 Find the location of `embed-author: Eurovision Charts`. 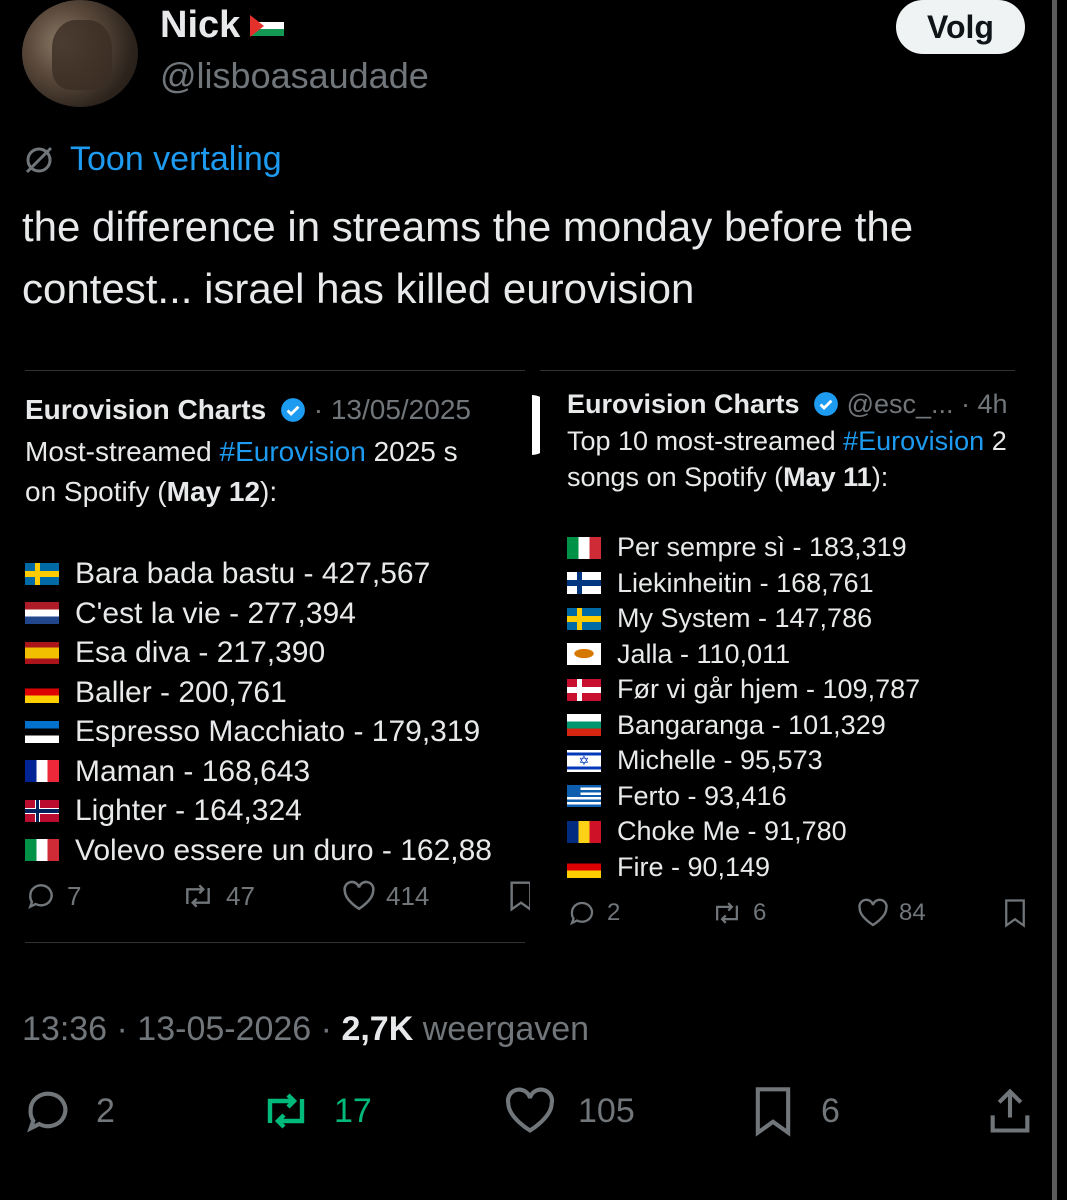

embed-author: Eurovision Charts is located at coordinates (146, 409).